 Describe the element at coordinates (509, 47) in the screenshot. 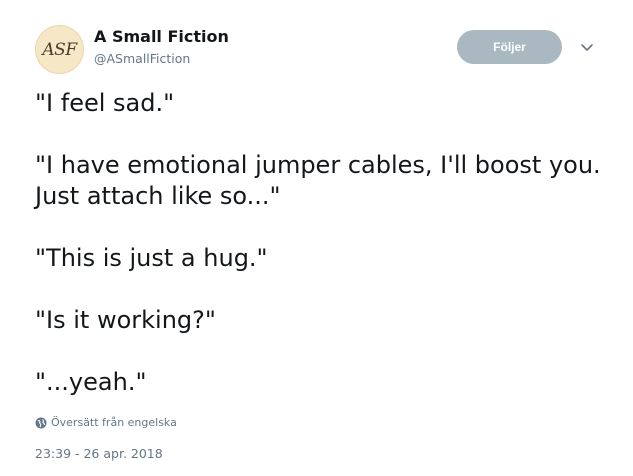

I see `following-button: Följer` at that location.